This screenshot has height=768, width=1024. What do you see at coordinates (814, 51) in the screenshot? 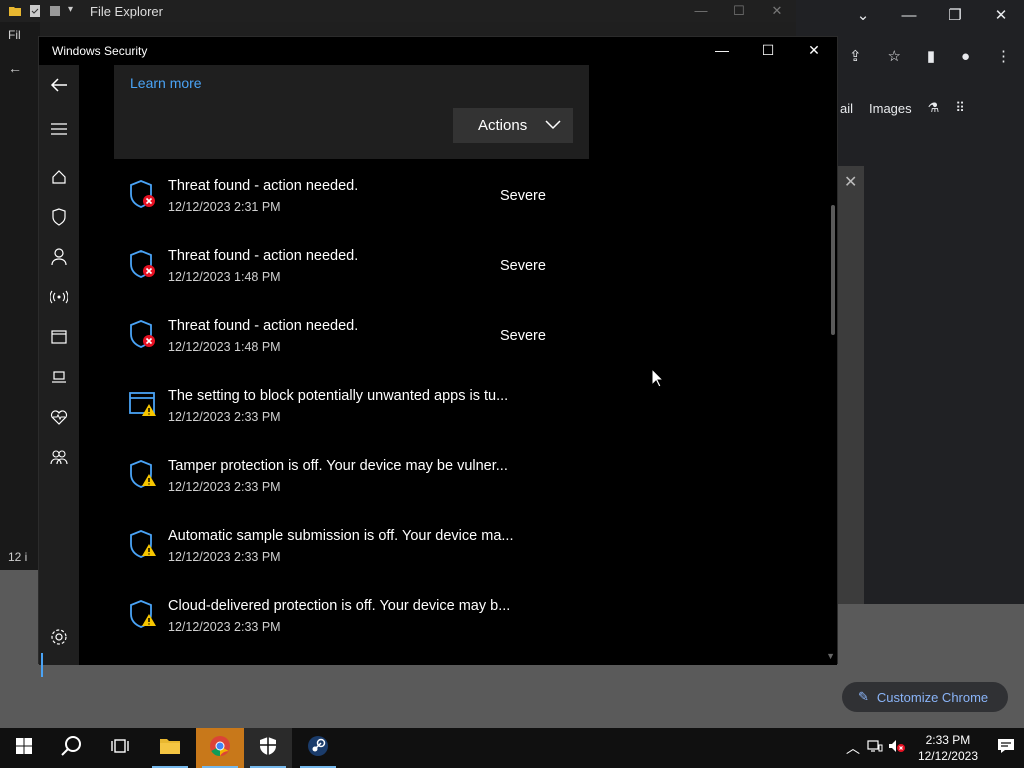
I see `ws-close-button: ✕` at bounding box center [814, 51].